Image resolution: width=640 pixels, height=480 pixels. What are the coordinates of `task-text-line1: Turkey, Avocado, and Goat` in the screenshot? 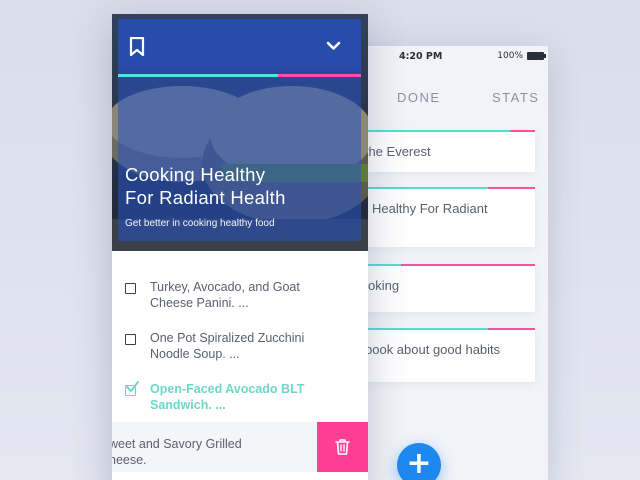 It's located at (225, 287).